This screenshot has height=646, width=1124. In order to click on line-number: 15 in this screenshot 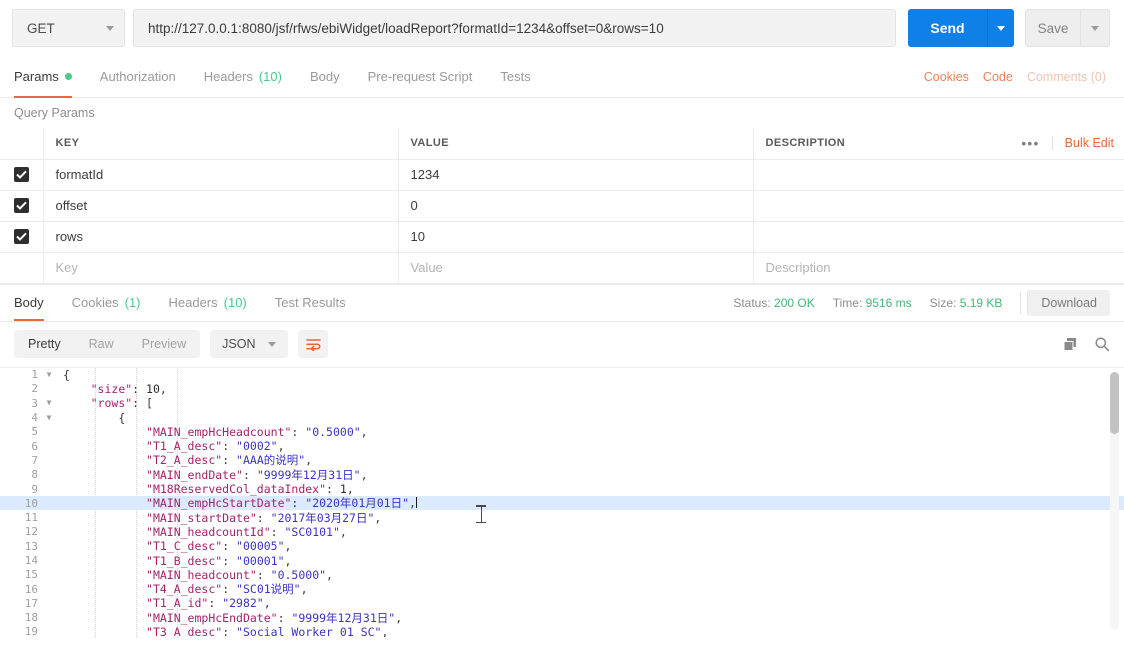, I will do `click(31, 575)`.